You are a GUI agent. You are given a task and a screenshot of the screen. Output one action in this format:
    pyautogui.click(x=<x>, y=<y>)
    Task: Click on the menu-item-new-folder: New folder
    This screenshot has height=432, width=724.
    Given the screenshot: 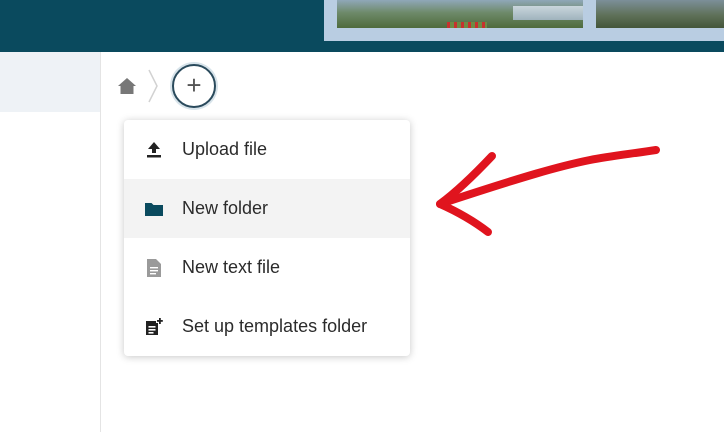 What is the action you would take?
    pyautogui.click(x=267, y=208)
    